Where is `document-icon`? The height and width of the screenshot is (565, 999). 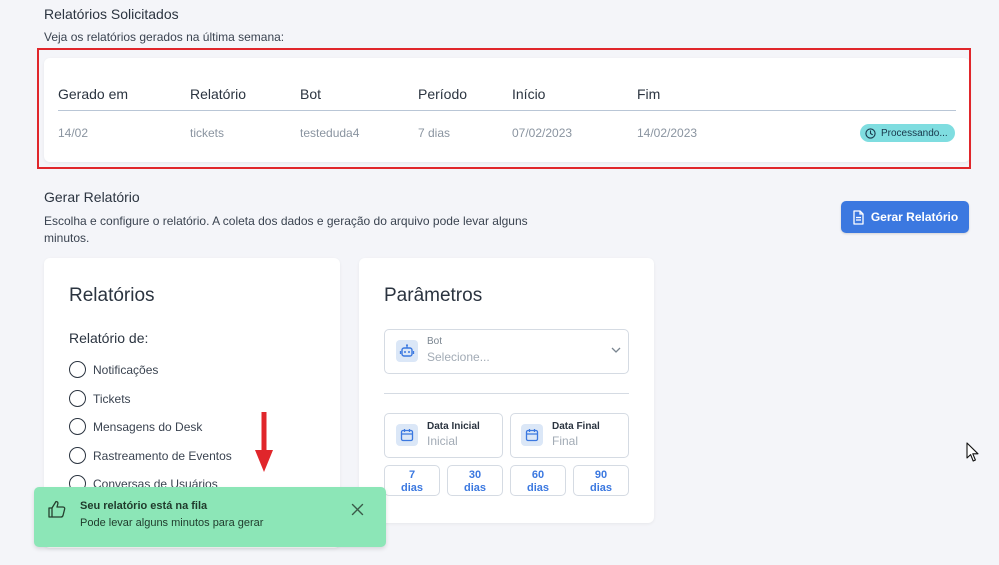
document-icon is located at coordinates (858, 217).